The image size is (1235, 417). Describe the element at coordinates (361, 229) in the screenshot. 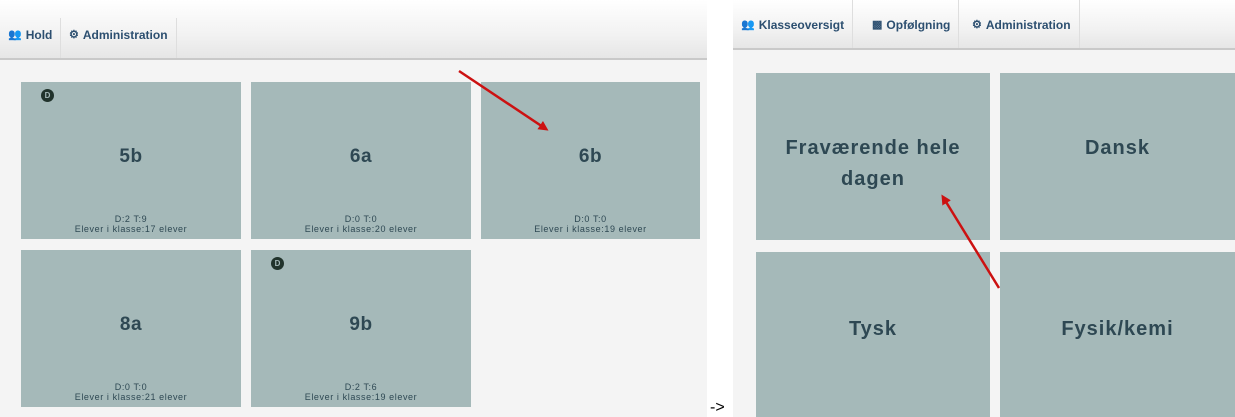

I see `class-students: Elever i klasse:20 elever` at that location.